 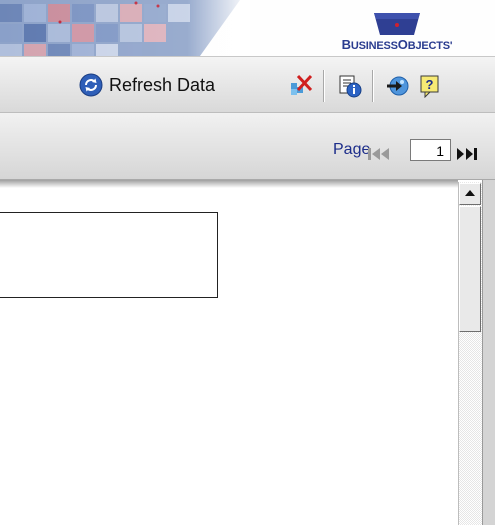 I want to click on first-page-icon, so click(x=381, y=154).